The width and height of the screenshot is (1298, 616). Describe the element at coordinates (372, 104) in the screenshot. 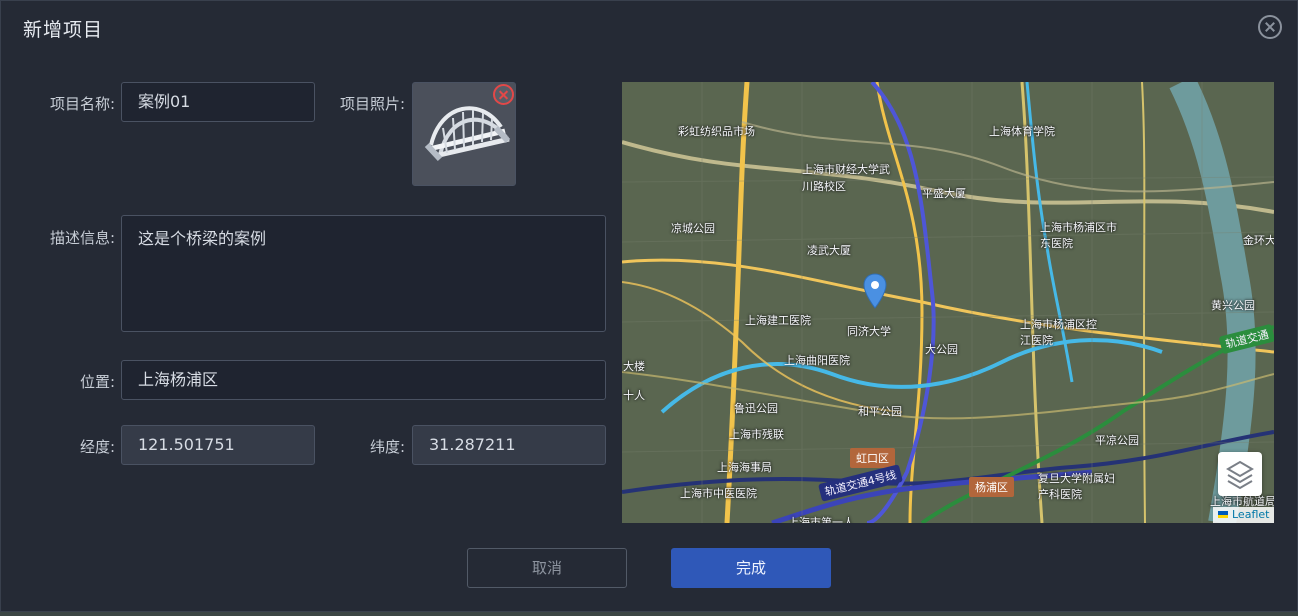

I see `project-photo-label: 项目照片:` at that location.